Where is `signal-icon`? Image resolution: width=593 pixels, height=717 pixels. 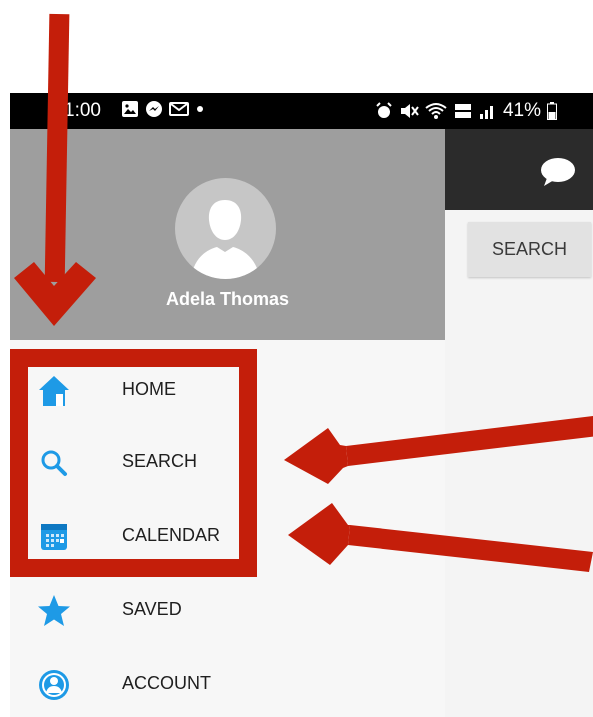 signal-icon is located at coordinates (486, 112).